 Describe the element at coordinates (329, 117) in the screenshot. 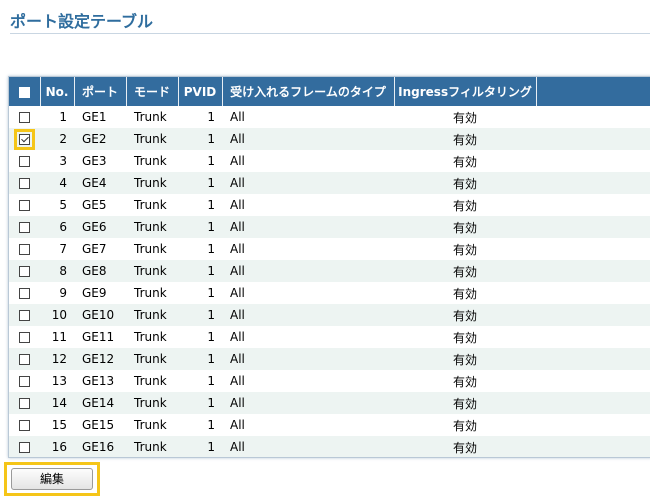

I see `table-row: 1 GE1 Trunk 1 All 有効` at that location.